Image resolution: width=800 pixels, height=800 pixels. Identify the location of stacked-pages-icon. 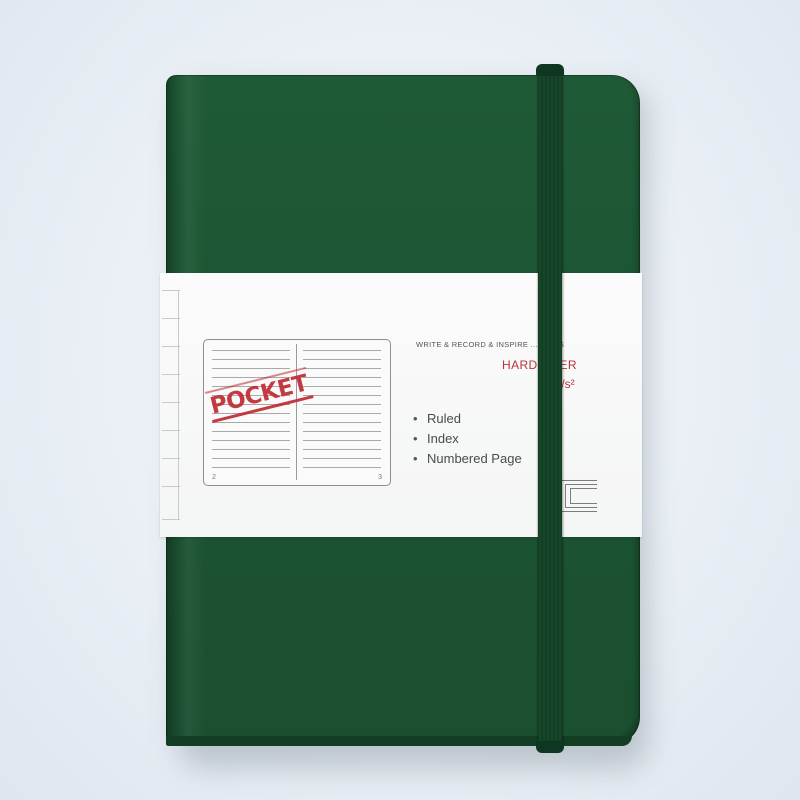
(580, 497).